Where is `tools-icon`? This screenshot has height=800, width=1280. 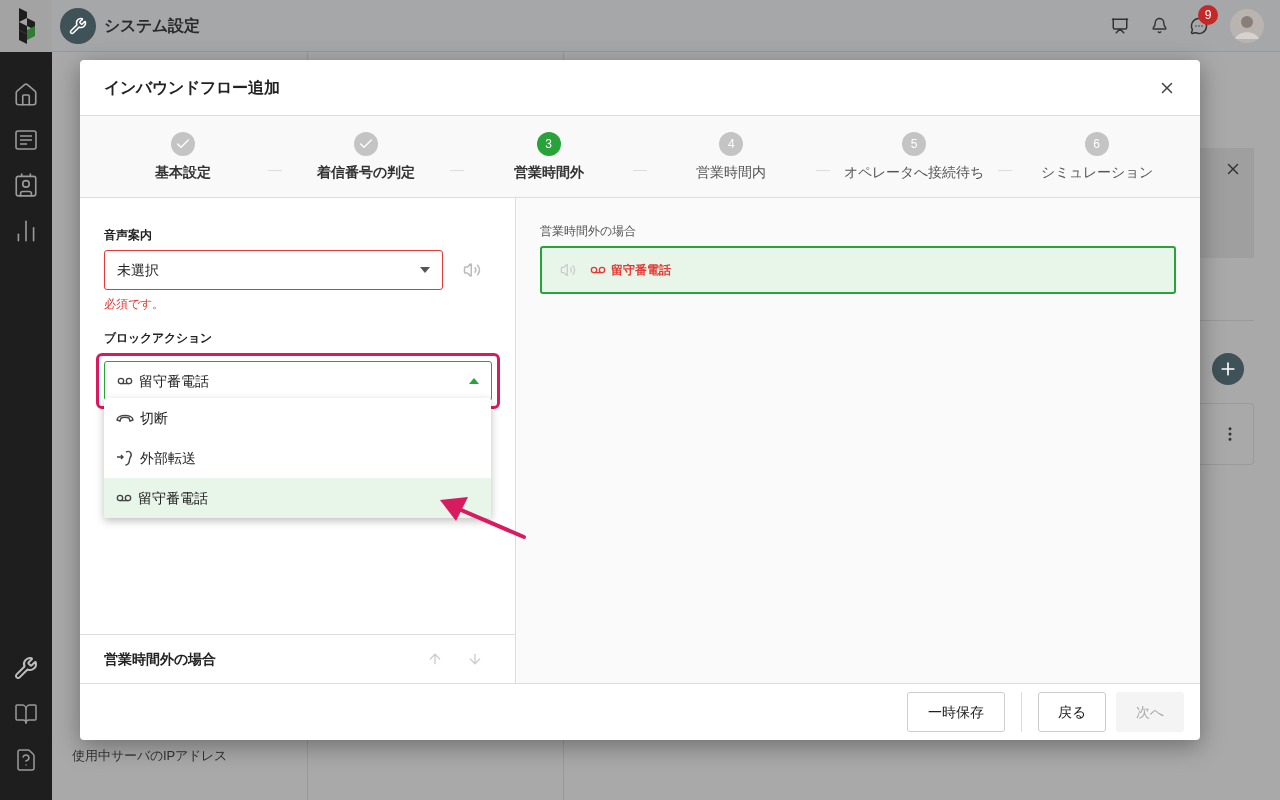 tools-icon is located at coordinates (26, 668).